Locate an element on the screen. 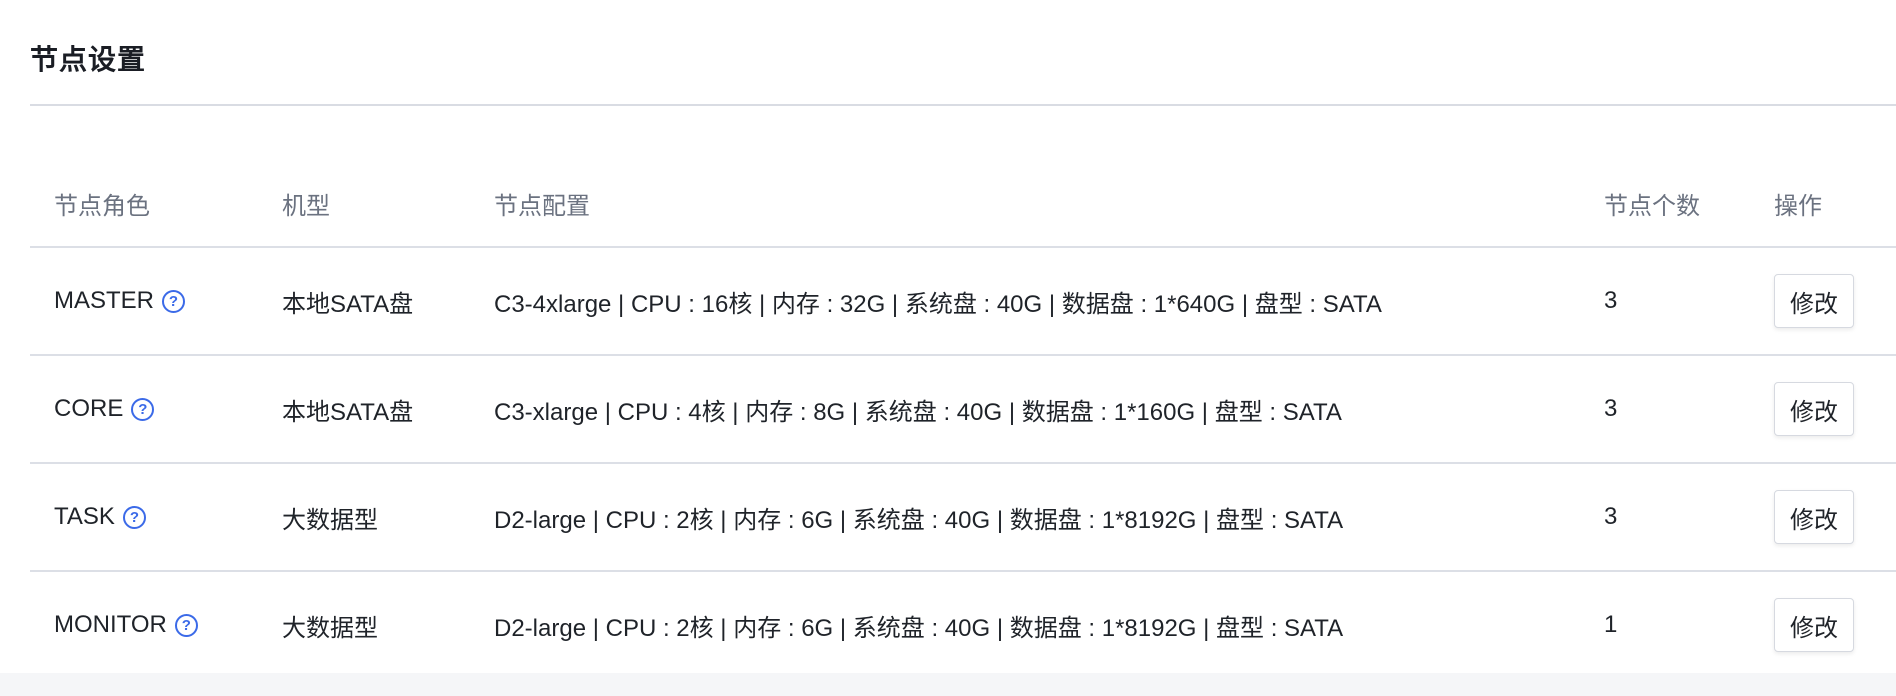 The height and width of the screenshot is (696, 1896). header-count: 节点个数 is located at coordinates (1652, 206).